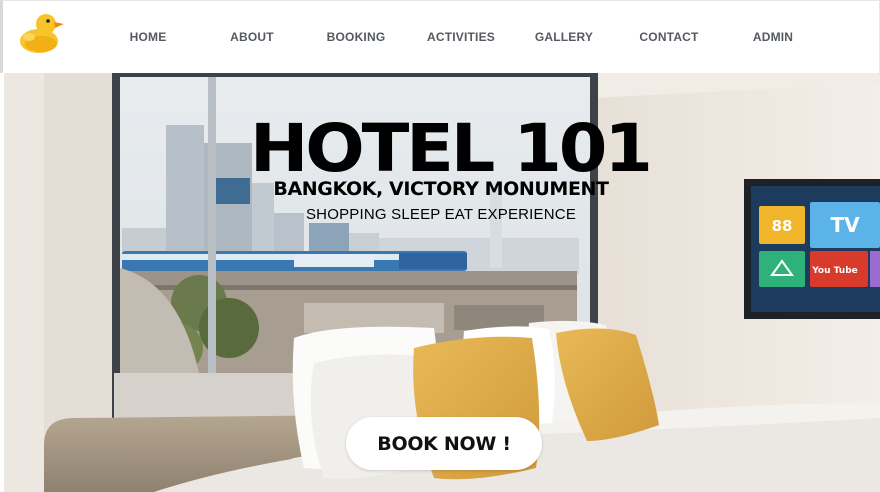 This screenshot has height=492, width=880. I want to click on book-now-button: BOOK NOW !, so click(444, 443).